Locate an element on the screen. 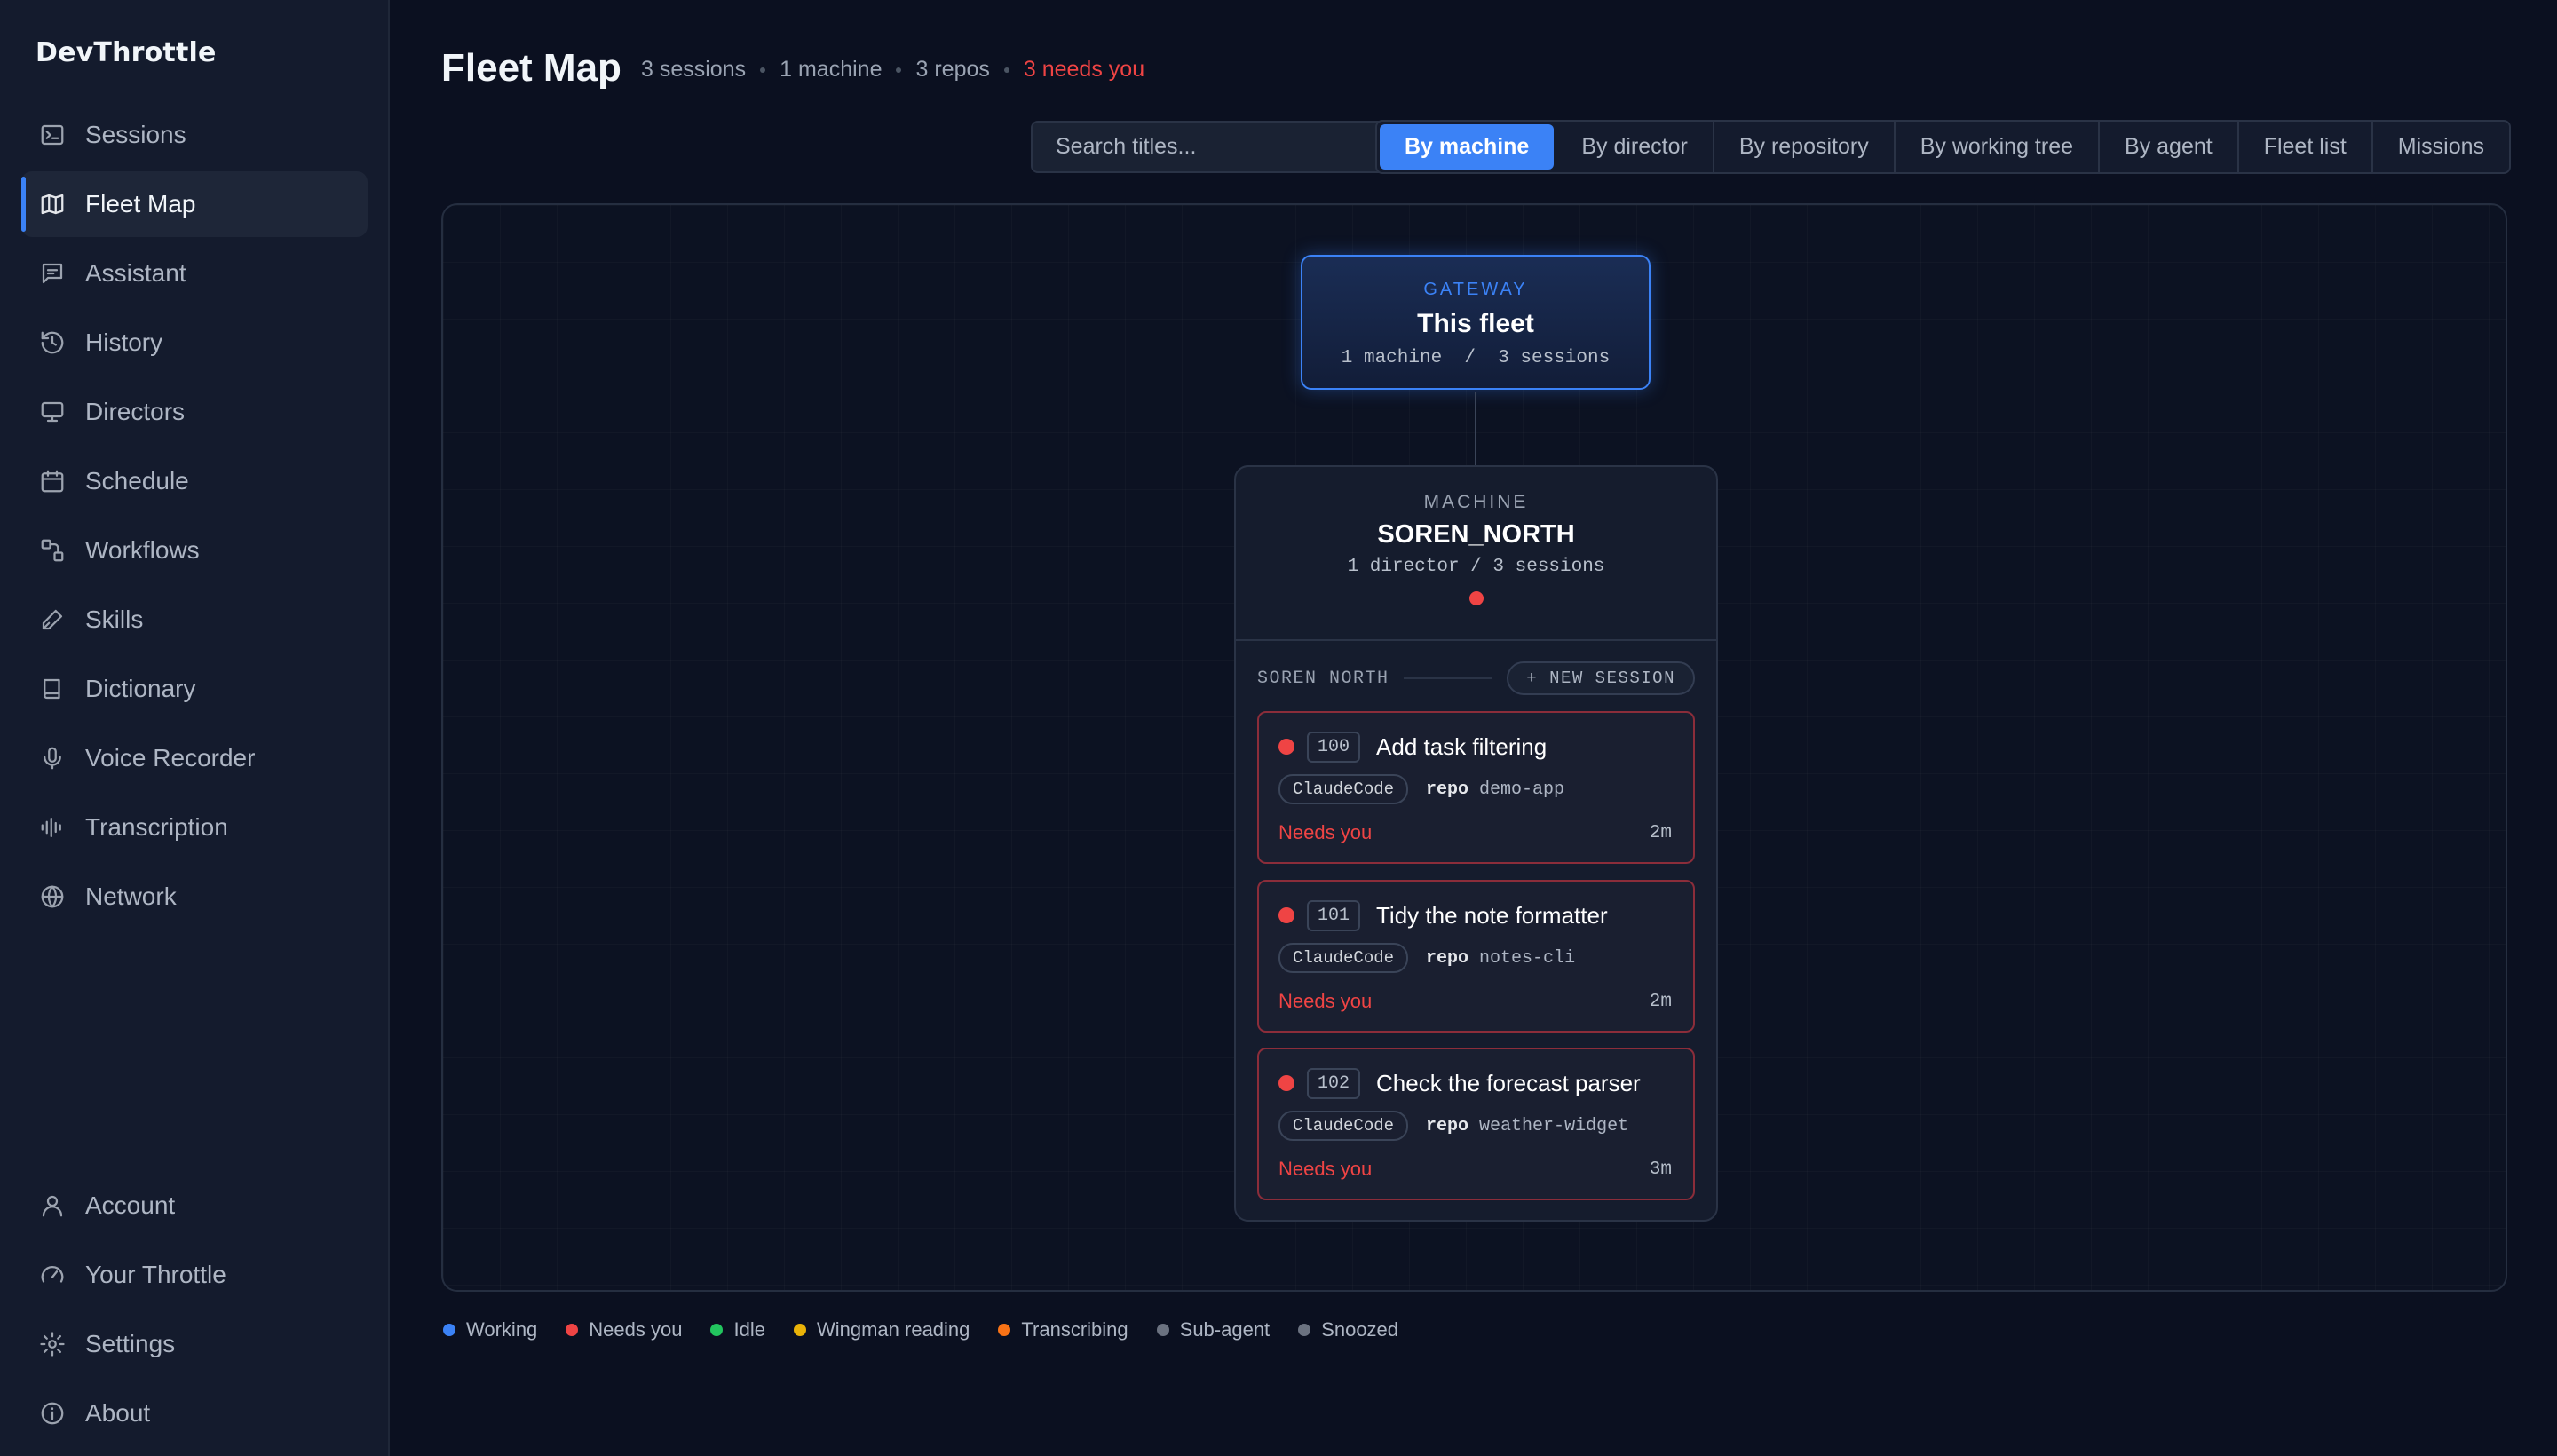 This screenshot has width=2557, height=1456. session-title: Tidy the note formatter is located at coordinates (1492, 915).